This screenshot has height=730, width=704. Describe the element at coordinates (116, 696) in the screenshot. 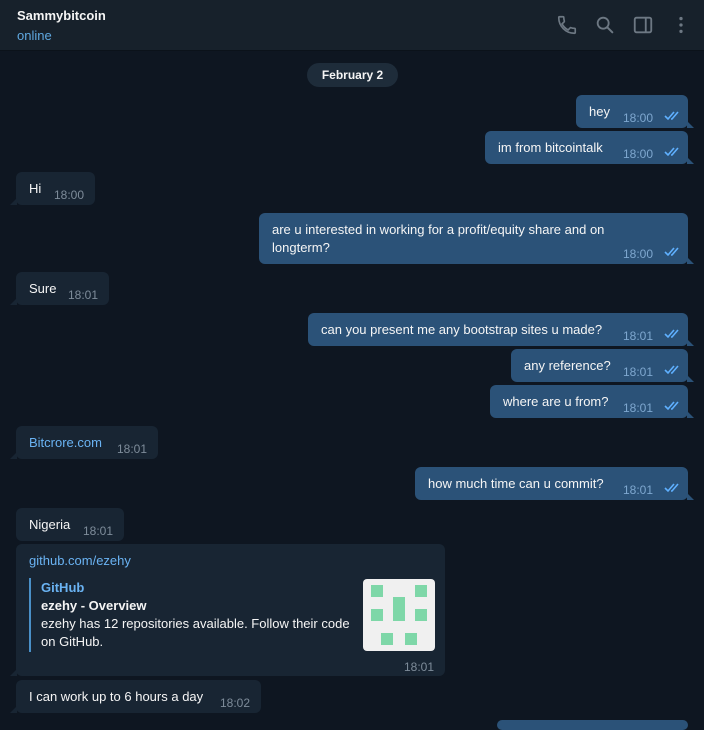

I see `message-text: I can work up to 6 hours a day` at that location.